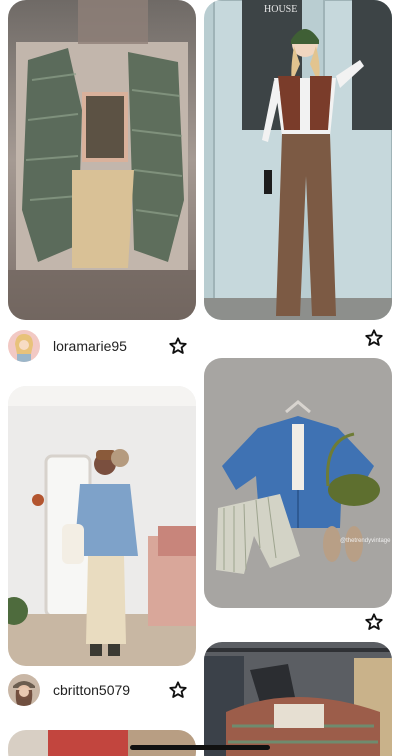 The height and width of the screenshot is (756, 400). Describe the element at coordinates (280, 9) in the screenshot. I see `svg-text: HOUSE` at that location.